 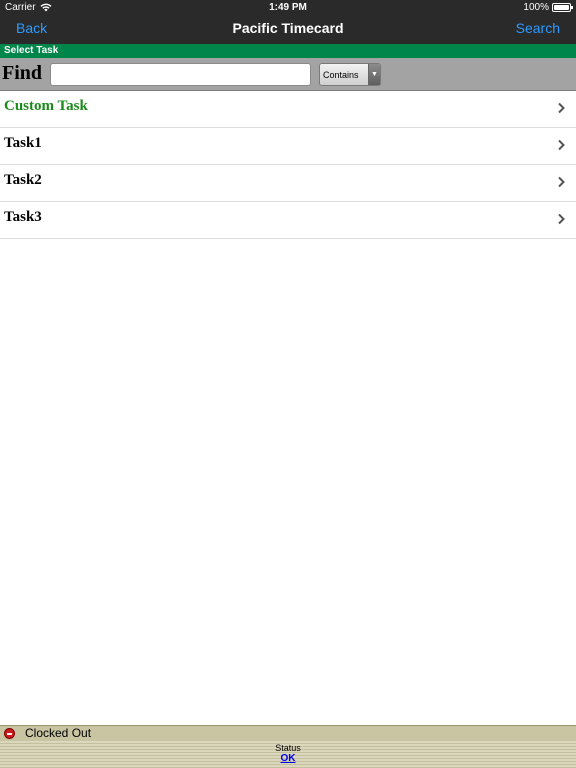 What do you see at coordinates (58, 733) in the screenshot?
I see `clock-status-text: Clocked Out` at bounding box center [58, 733].